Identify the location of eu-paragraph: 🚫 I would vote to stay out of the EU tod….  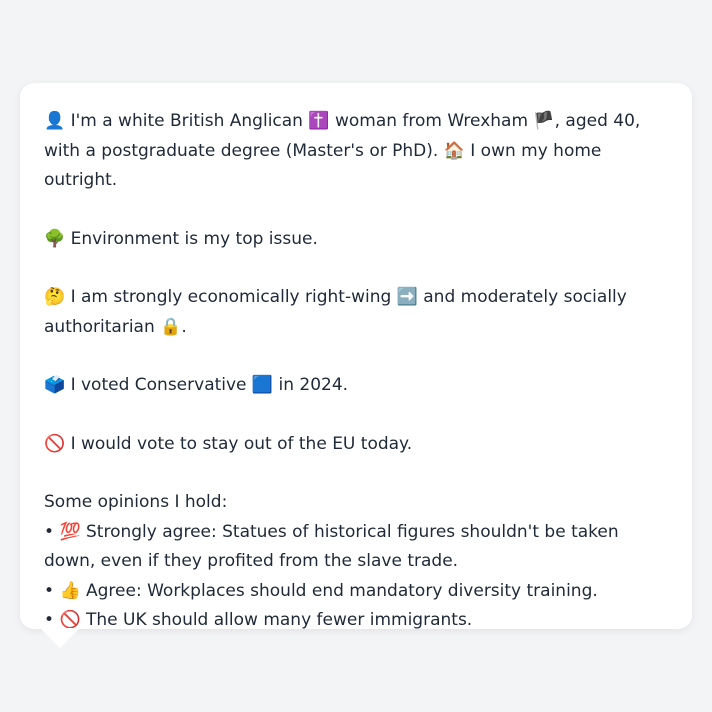
(358, 445).